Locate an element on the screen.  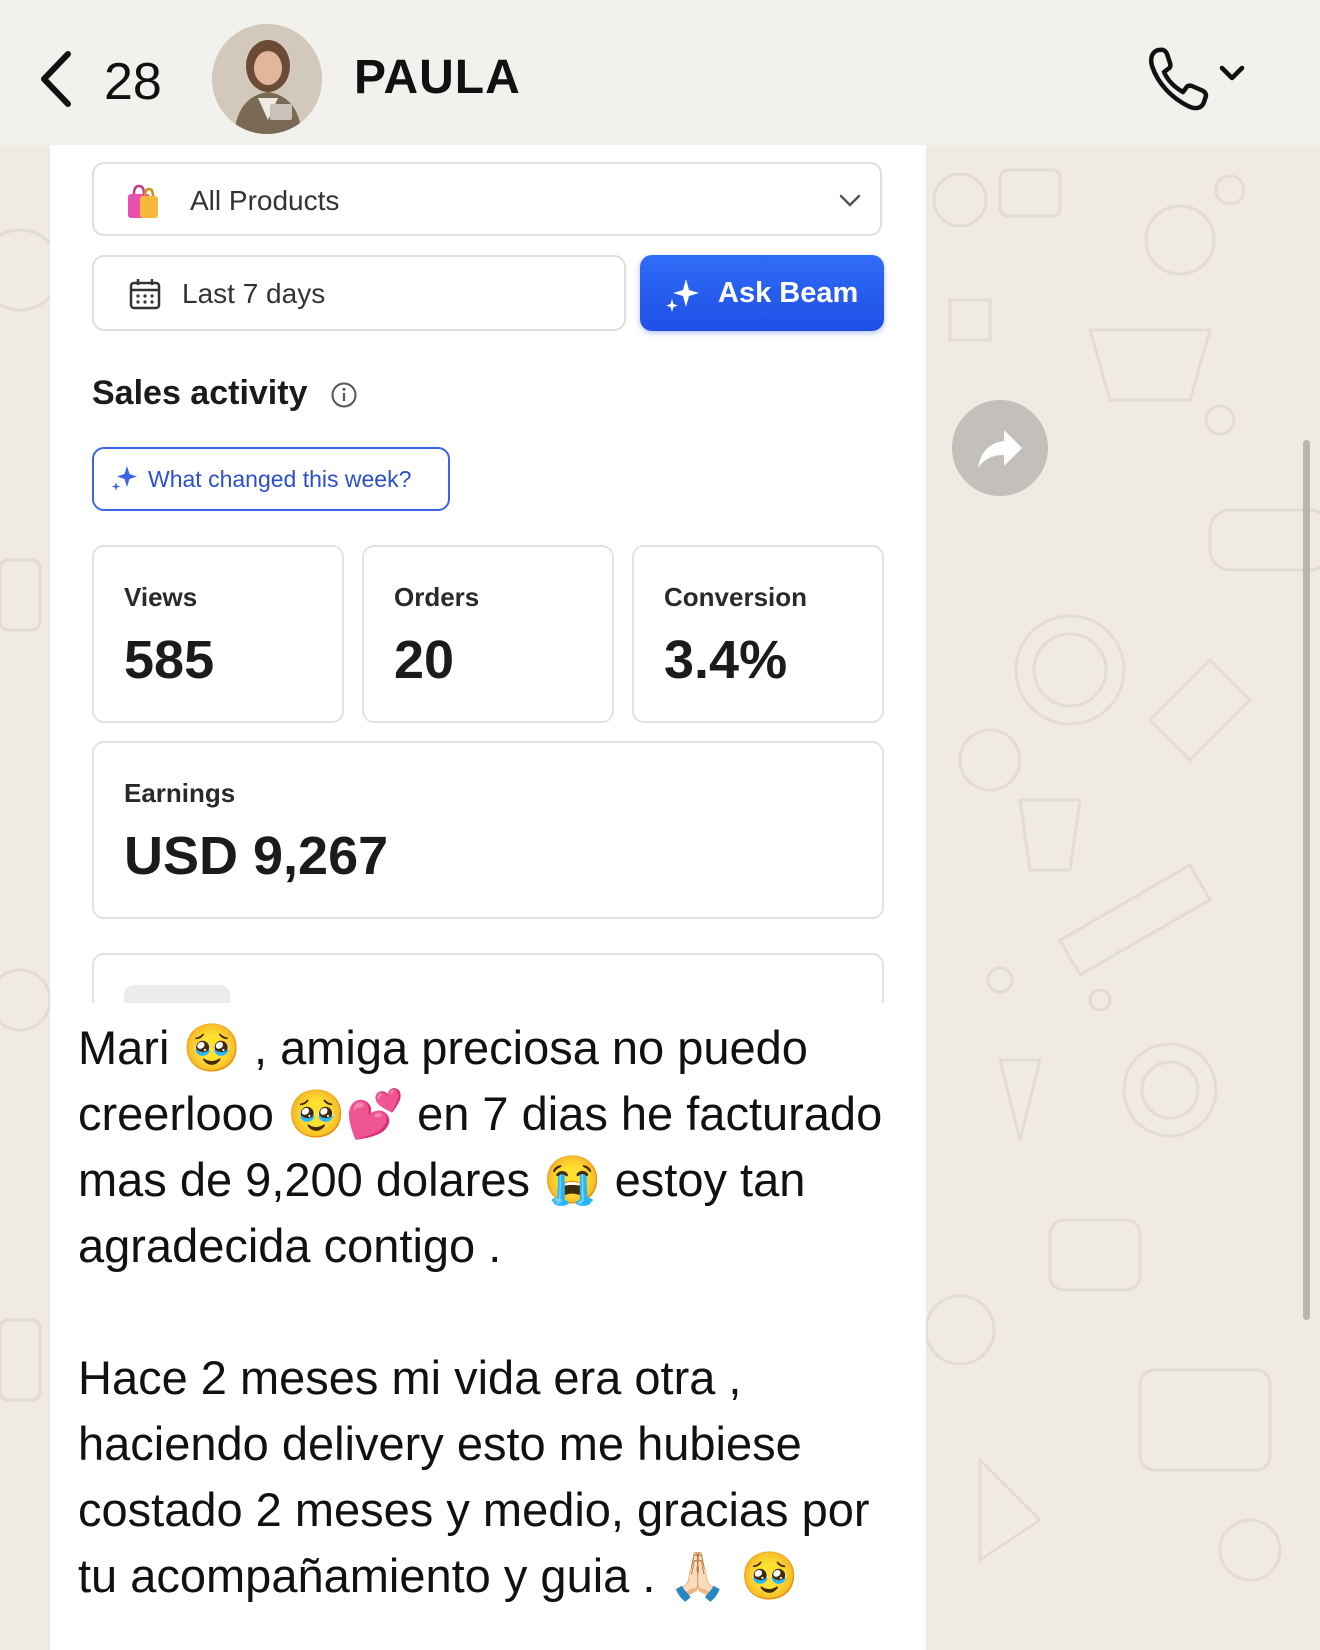
stat-value: 20 is located at coordinates (424, 660).